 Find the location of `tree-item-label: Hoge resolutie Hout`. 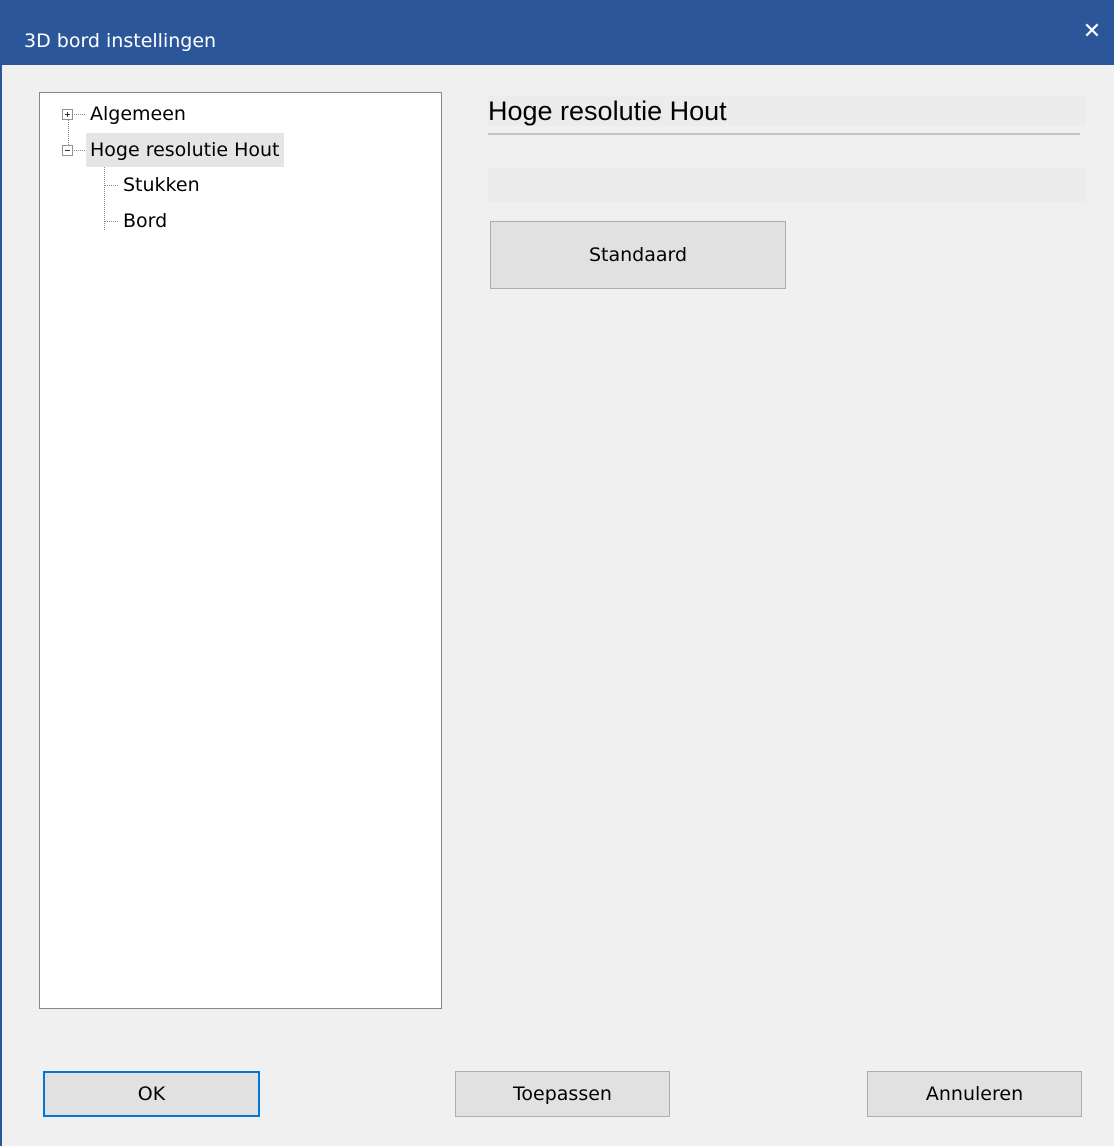

tree-item-label: Hoge resolutie Hout is located at coordinates (185, 150).